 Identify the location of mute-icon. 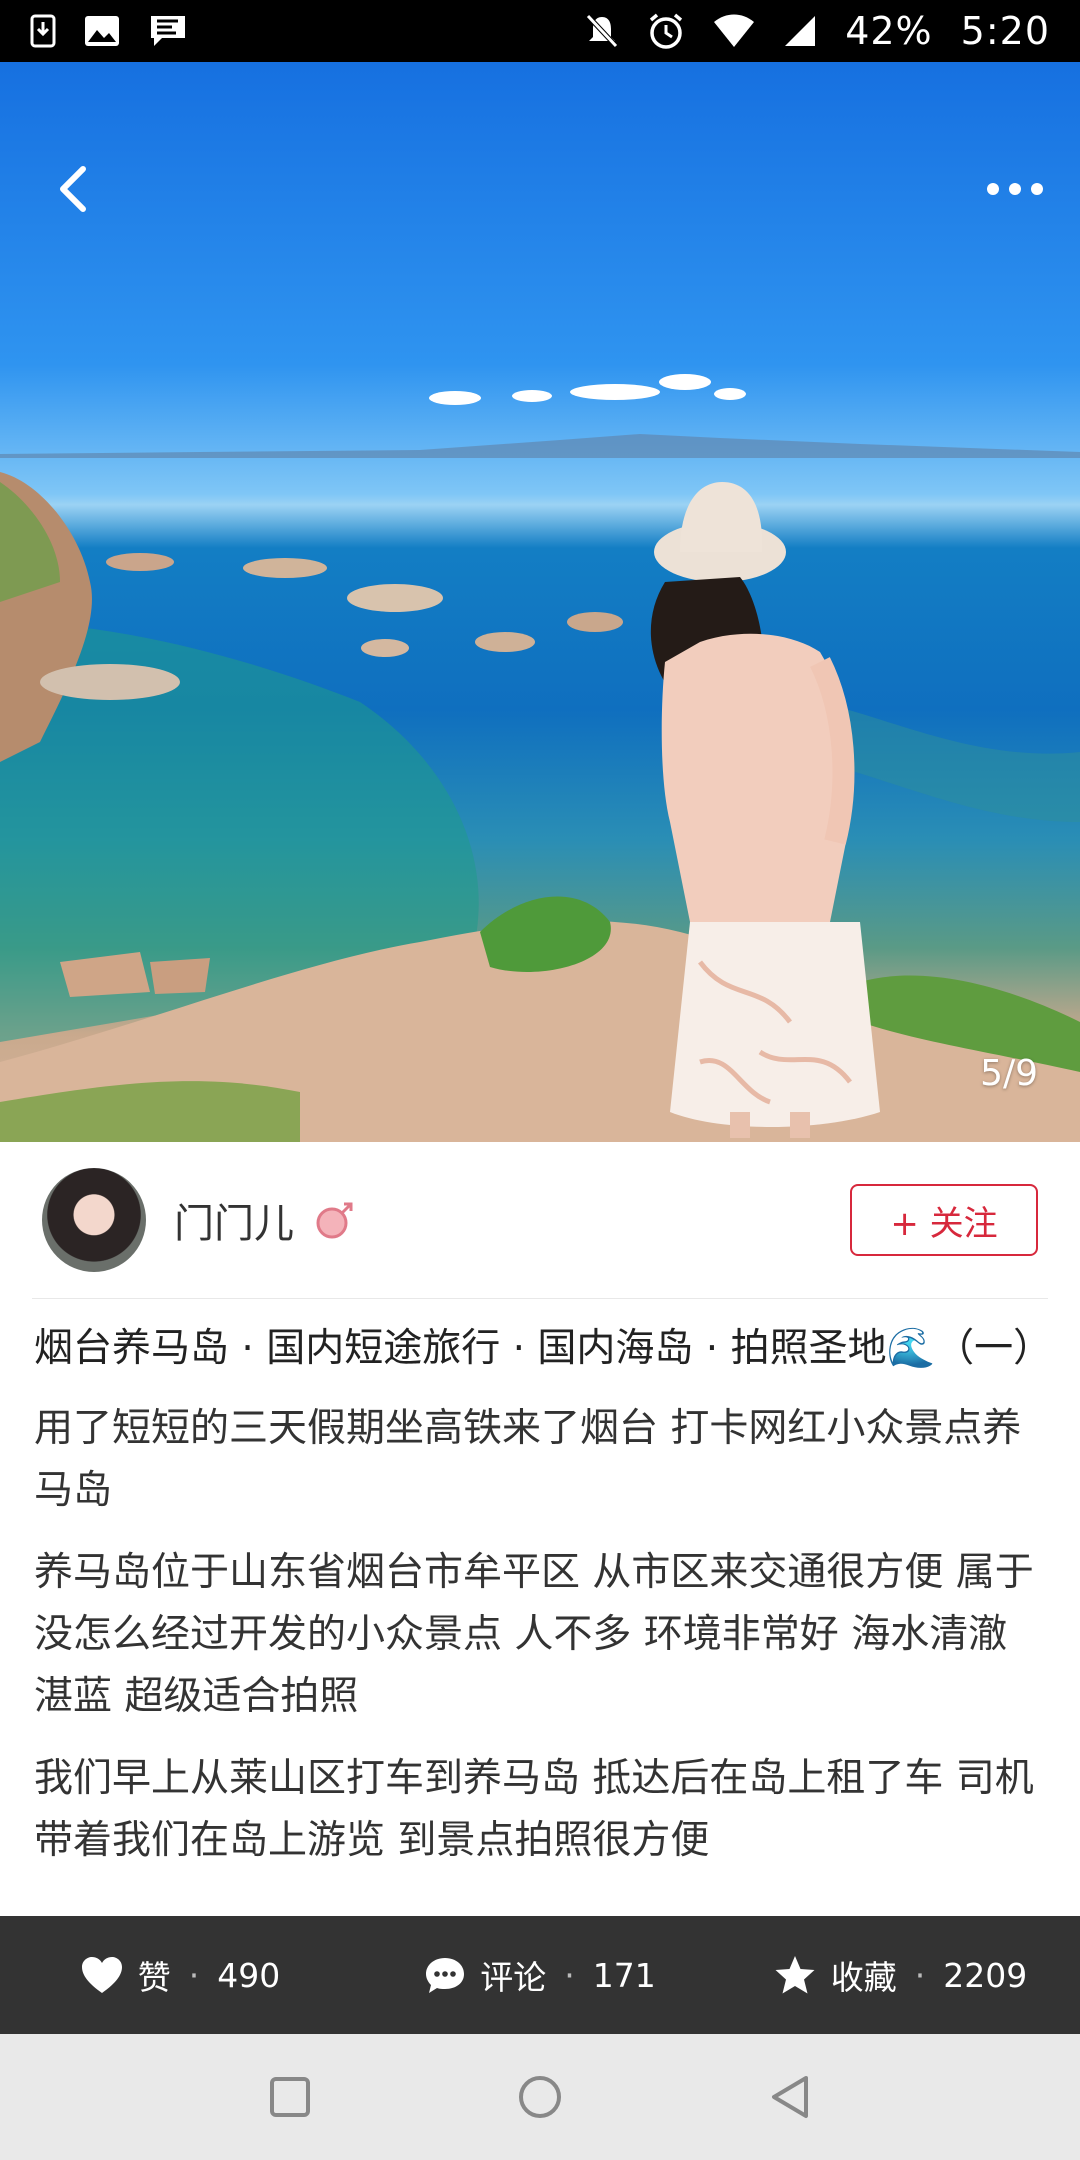
(602, 31).